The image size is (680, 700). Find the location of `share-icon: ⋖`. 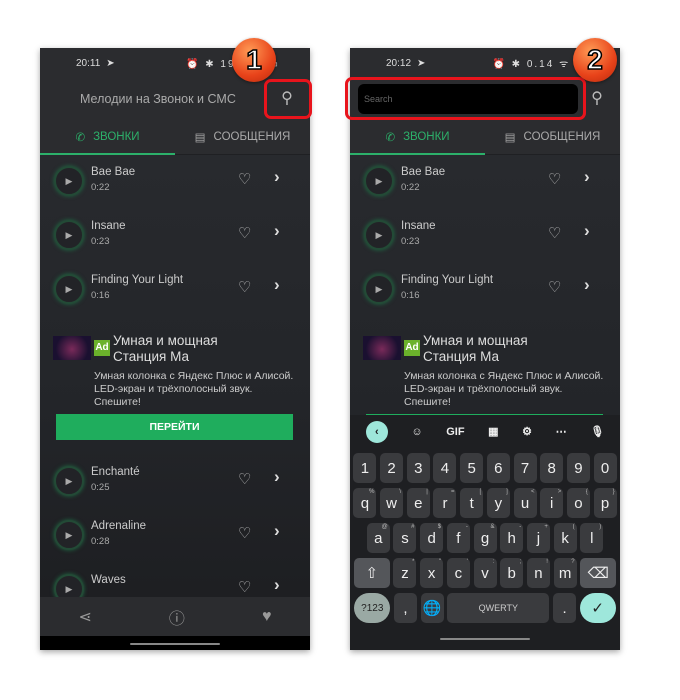

share-icon: ⋖ is located at coordinates (85, 617).